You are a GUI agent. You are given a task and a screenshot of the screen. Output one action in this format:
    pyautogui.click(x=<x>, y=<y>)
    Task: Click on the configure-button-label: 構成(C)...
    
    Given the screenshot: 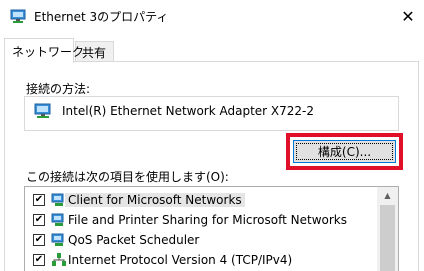 What is the action you would take?
    pyautogui.click(x=344, y=152)
    